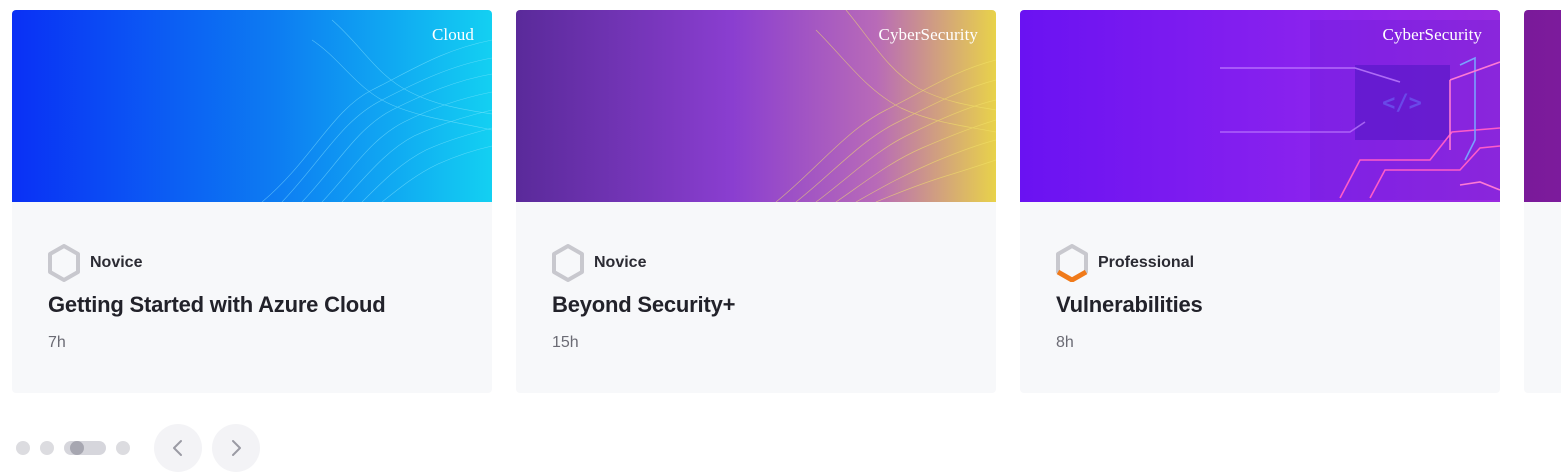 The image size is (1561, 475). I want to click on banner-wave-graphic, so click(252, 106).